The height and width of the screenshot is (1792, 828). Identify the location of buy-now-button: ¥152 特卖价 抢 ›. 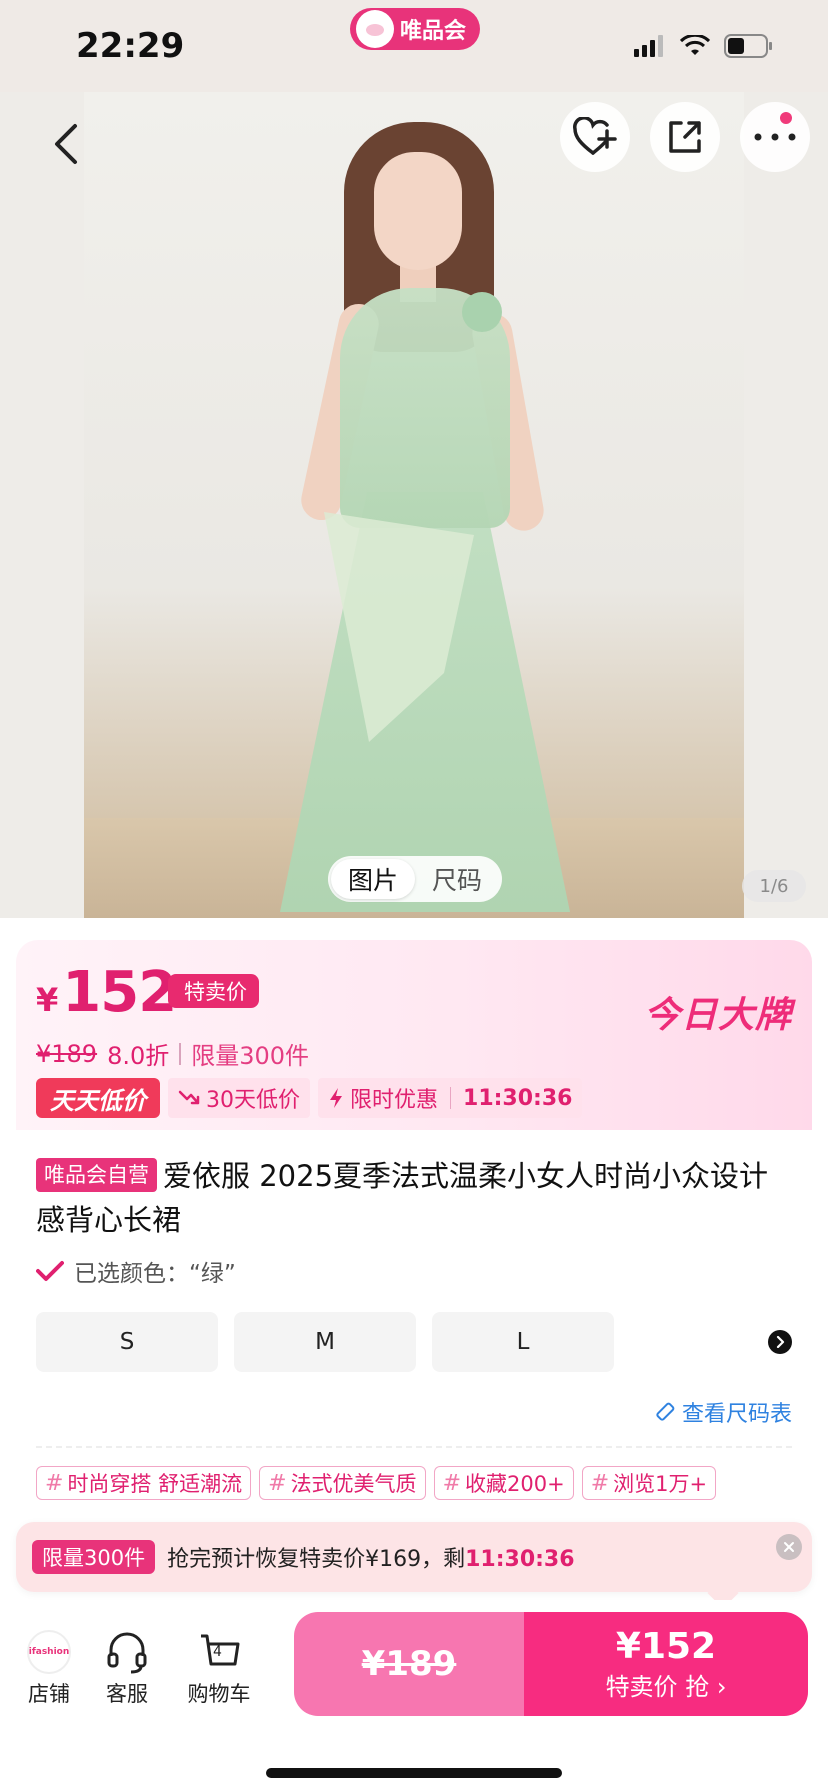
(666, 1664).